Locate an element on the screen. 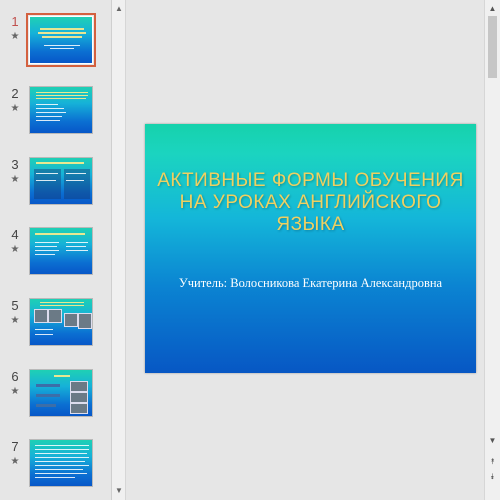 This screenshot has height=500, width=500. slide-thumbnail-6: 6 ★ is located at coordinates (55, 399).